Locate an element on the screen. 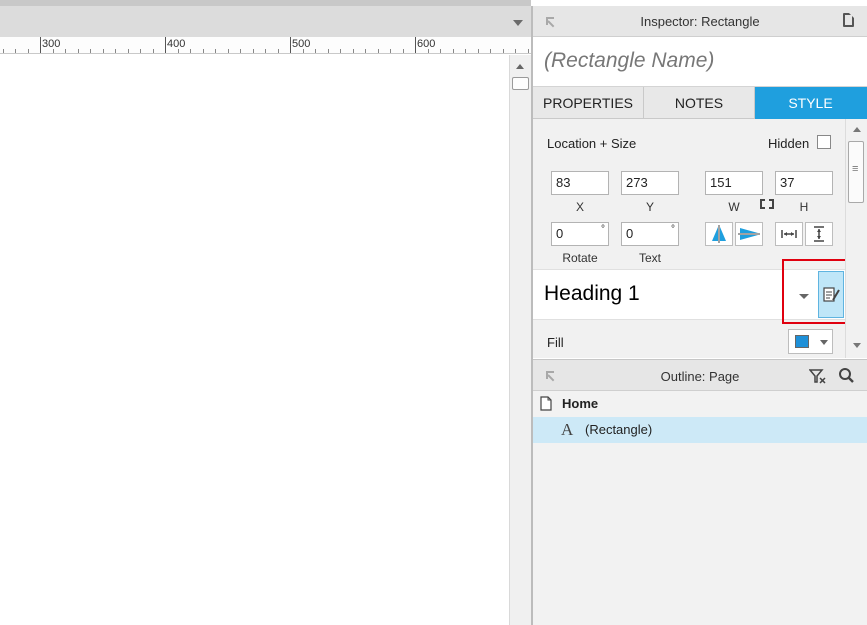 This screenshot has width=867, height=625. fill-color-picker is located at coordinates (810, 341).